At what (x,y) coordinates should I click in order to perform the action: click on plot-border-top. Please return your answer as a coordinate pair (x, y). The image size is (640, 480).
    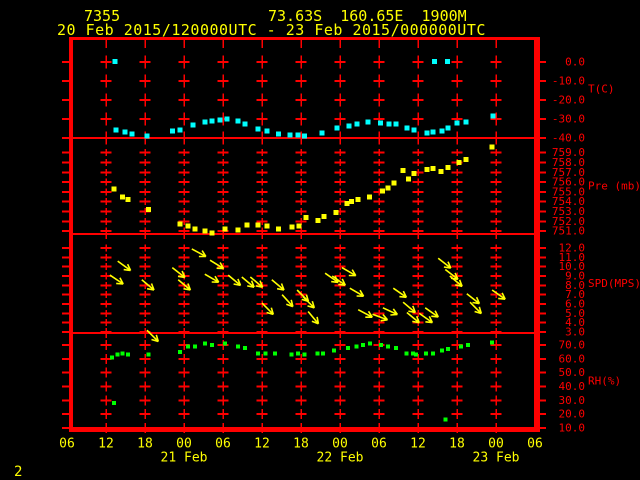
    Looking at the image, I should click on (304, 38).